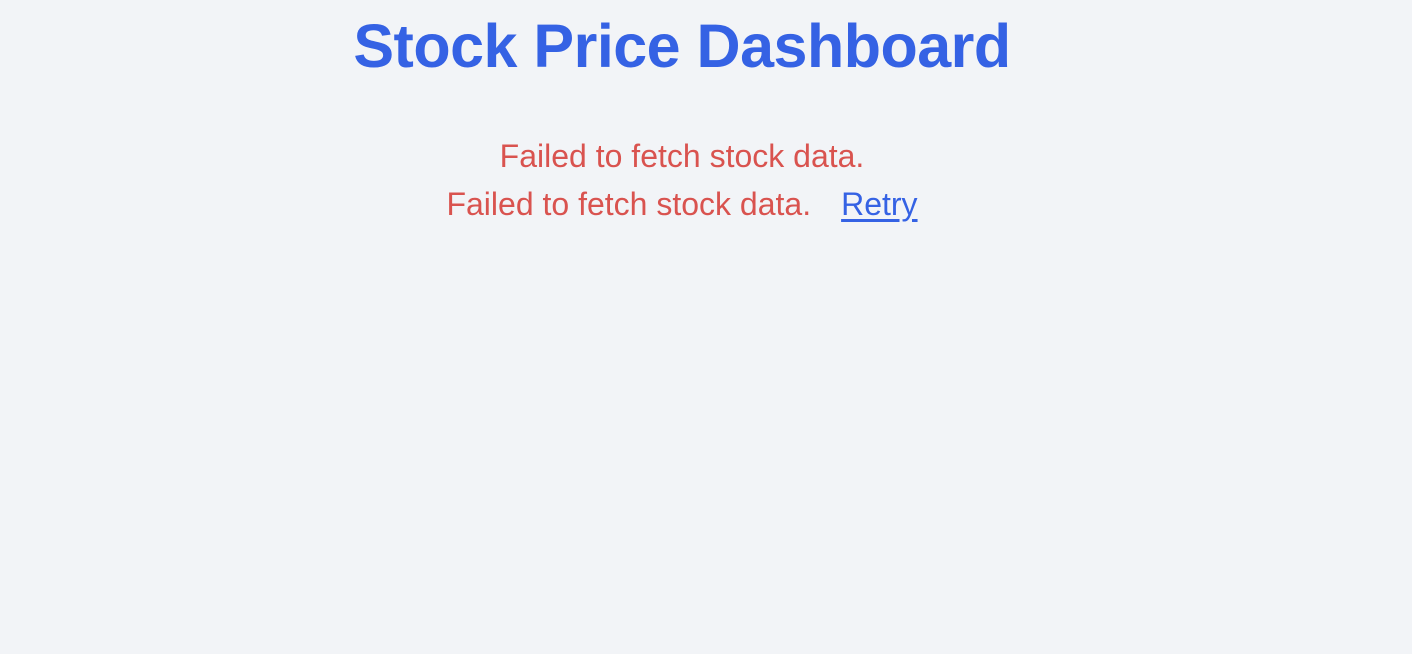 Image resolution: width=1412 pixels, height=654 pixels. What do you see at coordinates (682, 46) in the screenshot?
I see `page-title: Stock Price Dashboard` at bounding box center [682, 46].